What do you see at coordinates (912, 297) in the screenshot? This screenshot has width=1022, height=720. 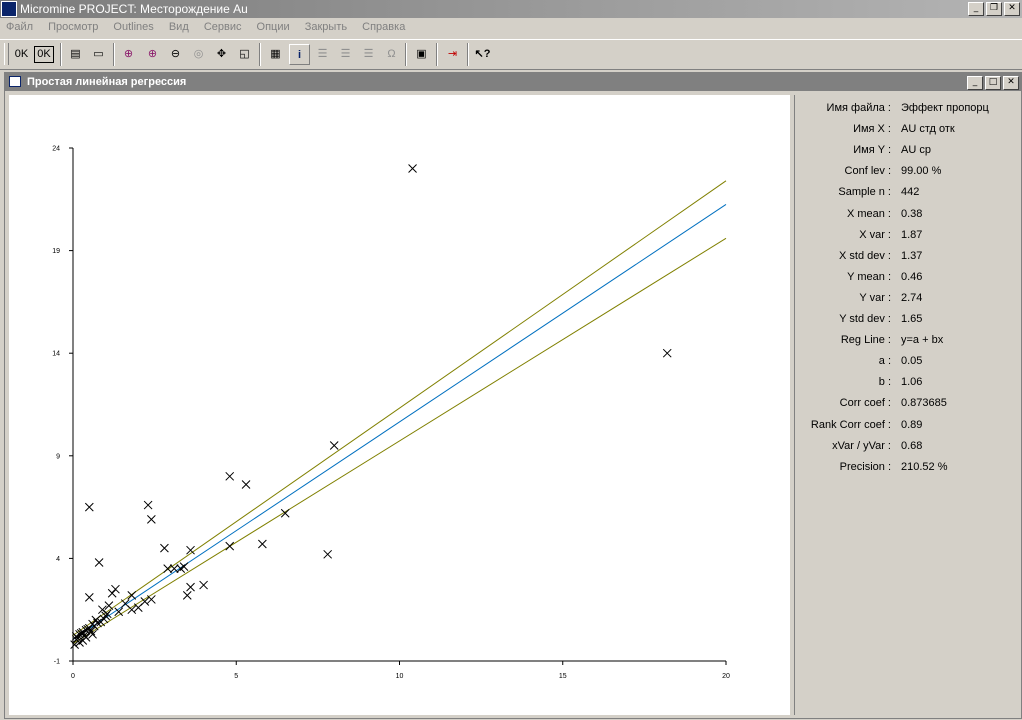 I see `stat-value: 2.74` at bounding box center [912, 297].